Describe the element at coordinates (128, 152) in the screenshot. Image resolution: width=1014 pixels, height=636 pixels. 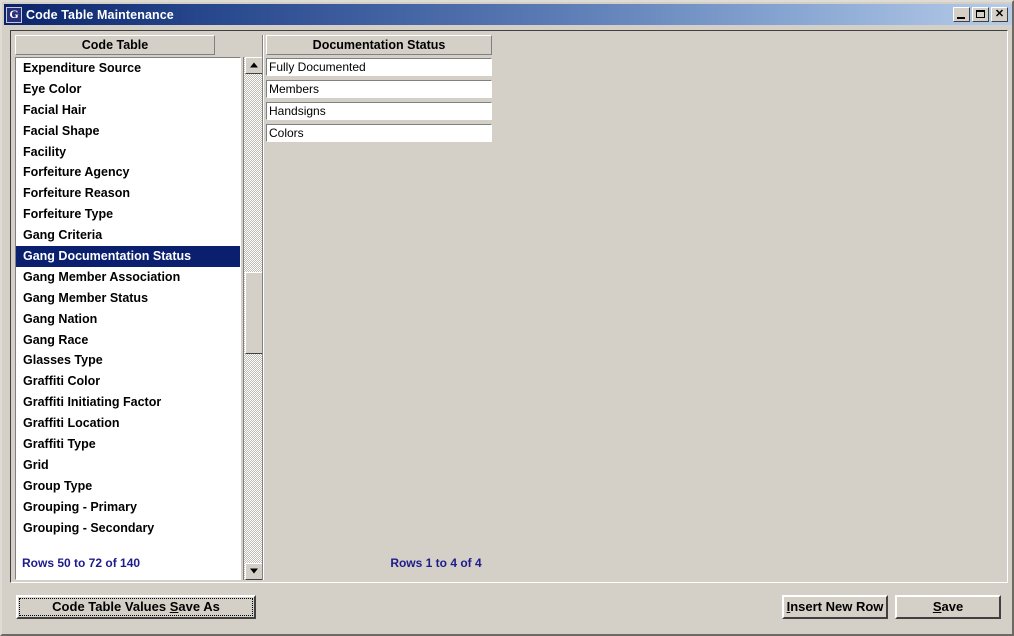
I see `code-table-list-item: Facility` at that location.